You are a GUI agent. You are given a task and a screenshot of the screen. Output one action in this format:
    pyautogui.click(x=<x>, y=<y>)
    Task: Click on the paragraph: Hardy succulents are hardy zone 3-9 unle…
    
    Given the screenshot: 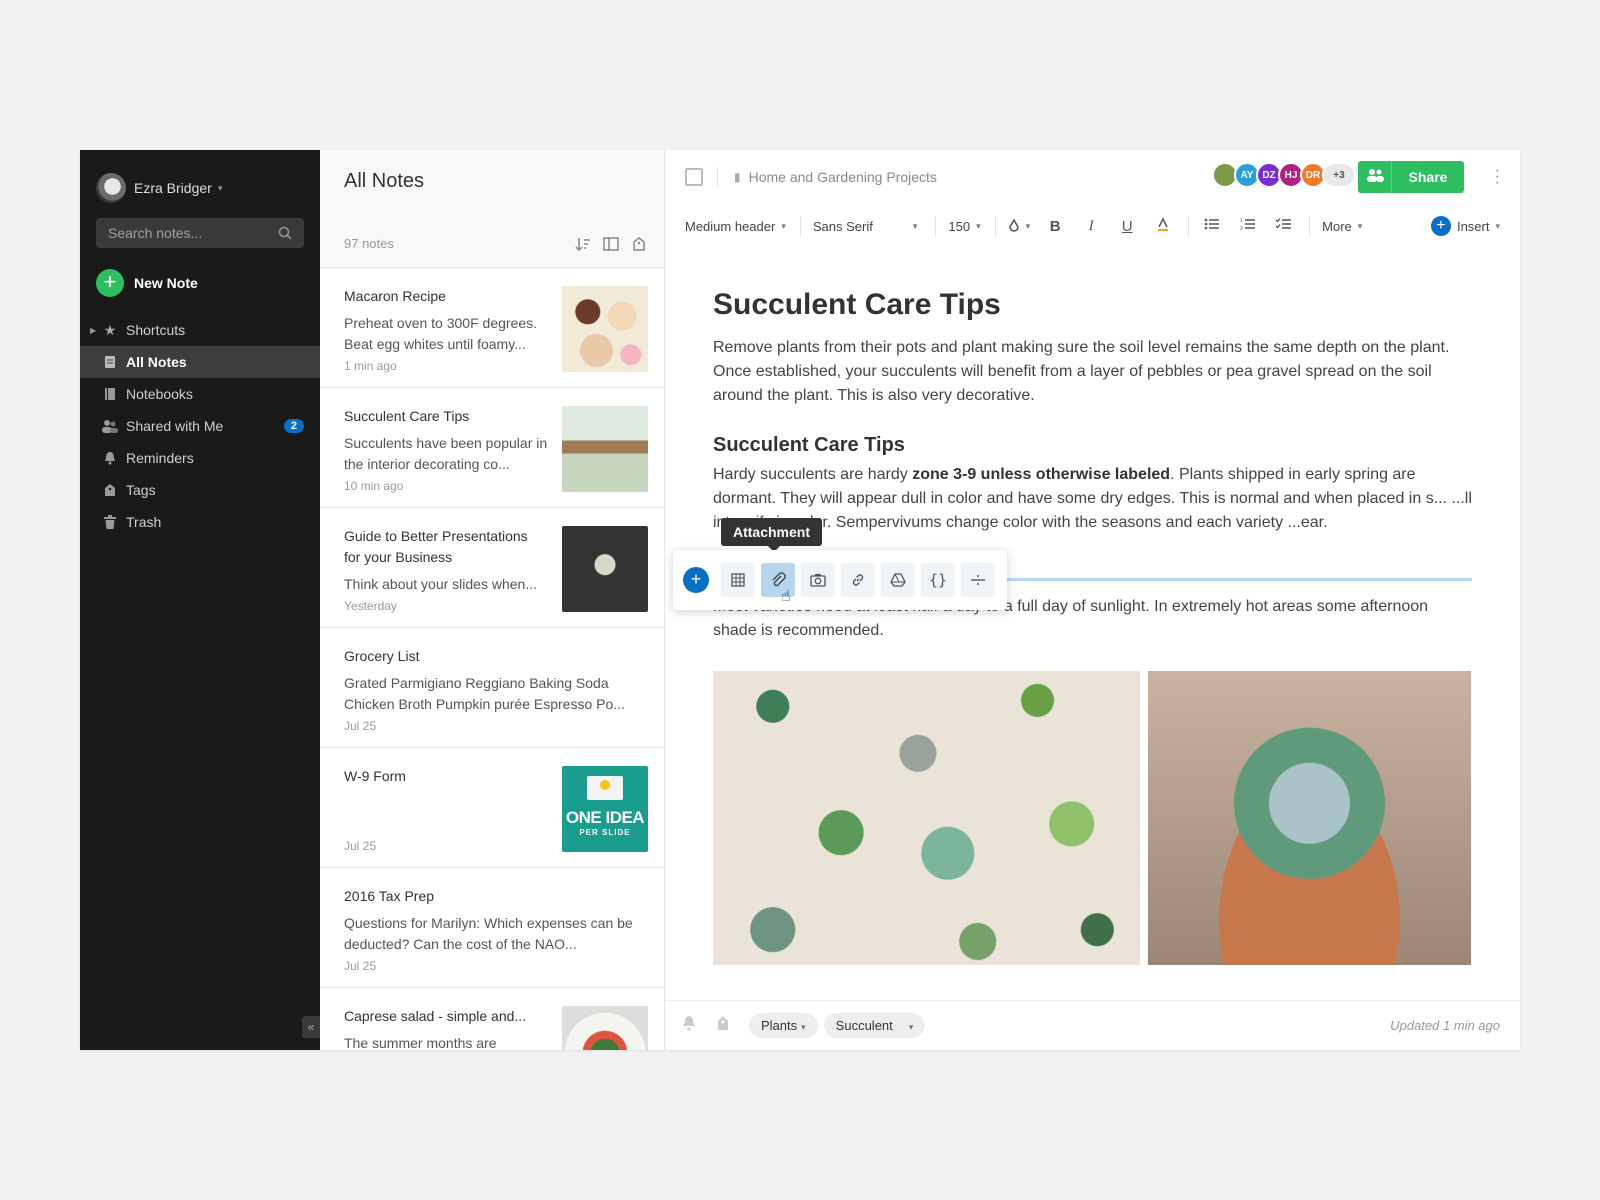 What is the action you would take?
    pyautogui.click(x=1092, y=499)
    